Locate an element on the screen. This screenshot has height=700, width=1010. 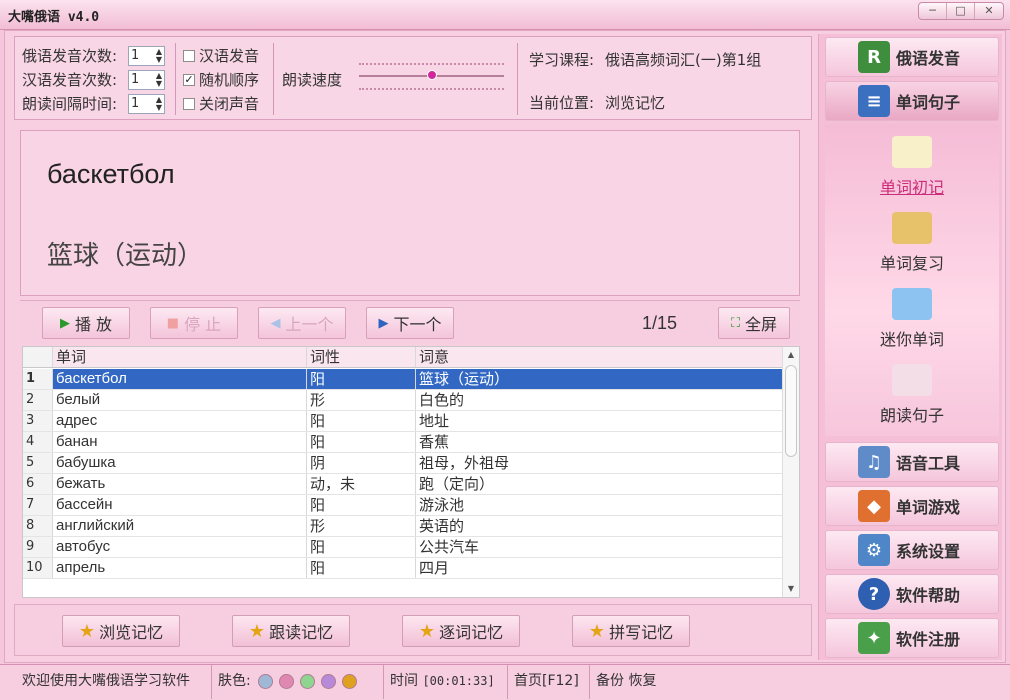
play-label: 播 放 is located at coordinates (93, 324).